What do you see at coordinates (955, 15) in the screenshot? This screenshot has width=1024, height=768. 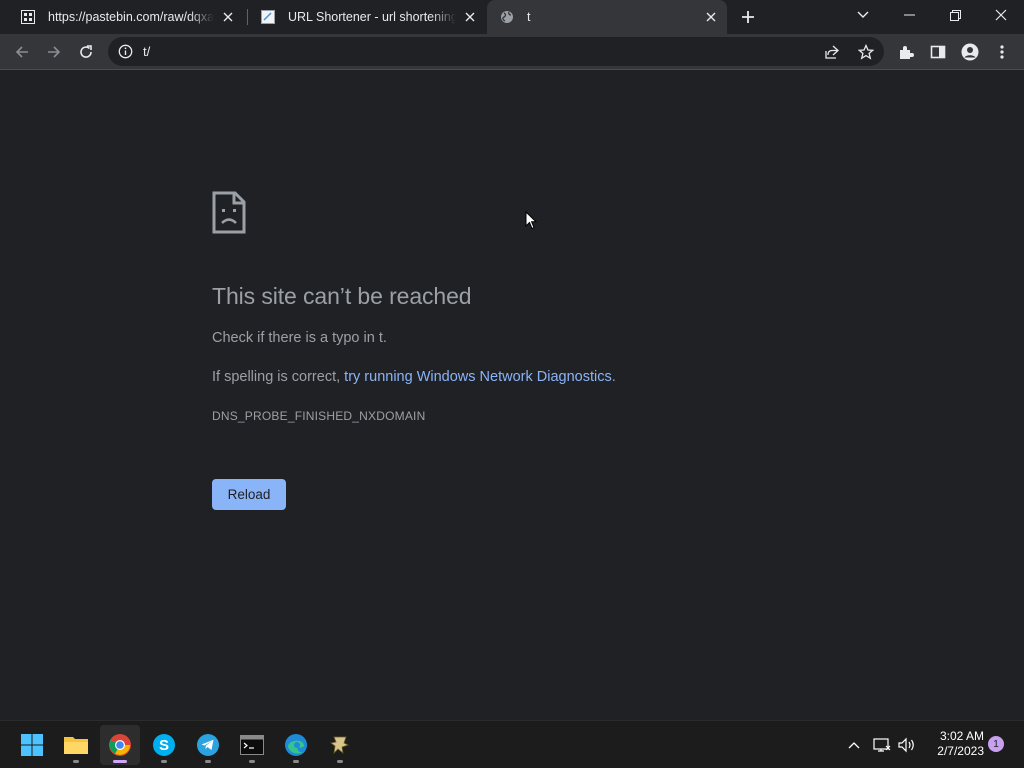 I see `restore-button` at bounding box center [955, 15].